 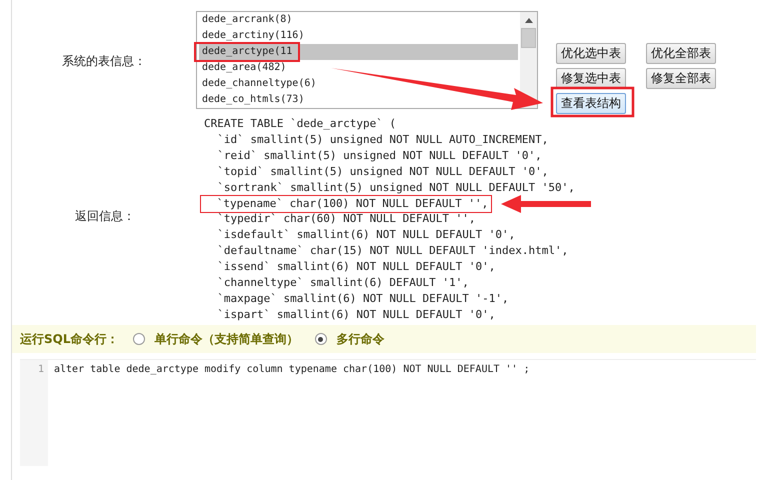 What do you see at coordinates (528, 38) in the screenshot?
I see `scrollbar-thumb` at bounding box center [528, 38].